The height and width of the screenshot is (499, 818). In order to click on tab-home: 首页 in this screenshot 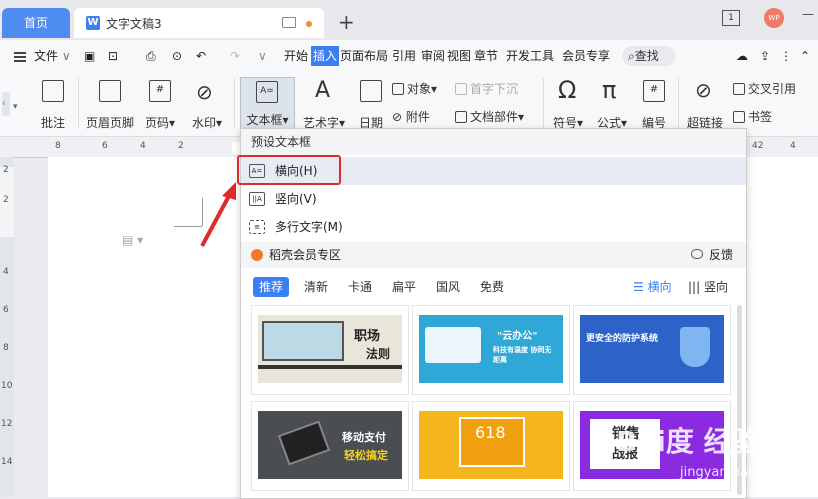, I will do `click(36, 23)`.